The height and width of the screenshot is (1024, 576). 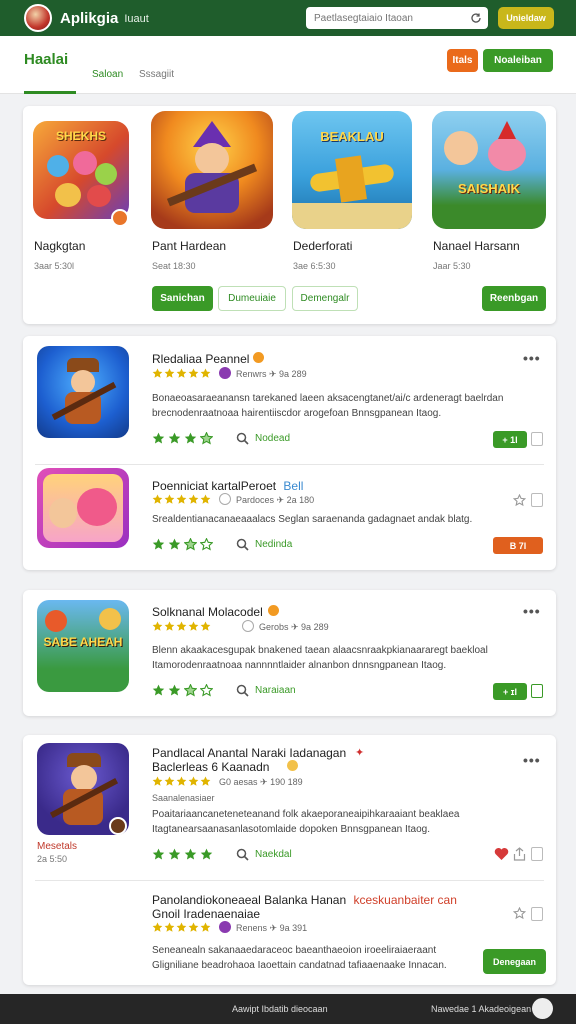 I want to click on heart-icon, so click(x=501, y=854).